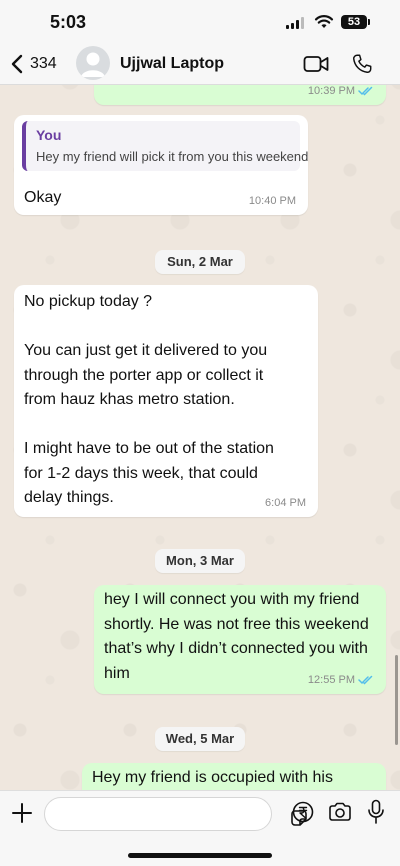 The width and height of the screenshot is (400, 866). I want to click on video-icon, so click(316, 64).